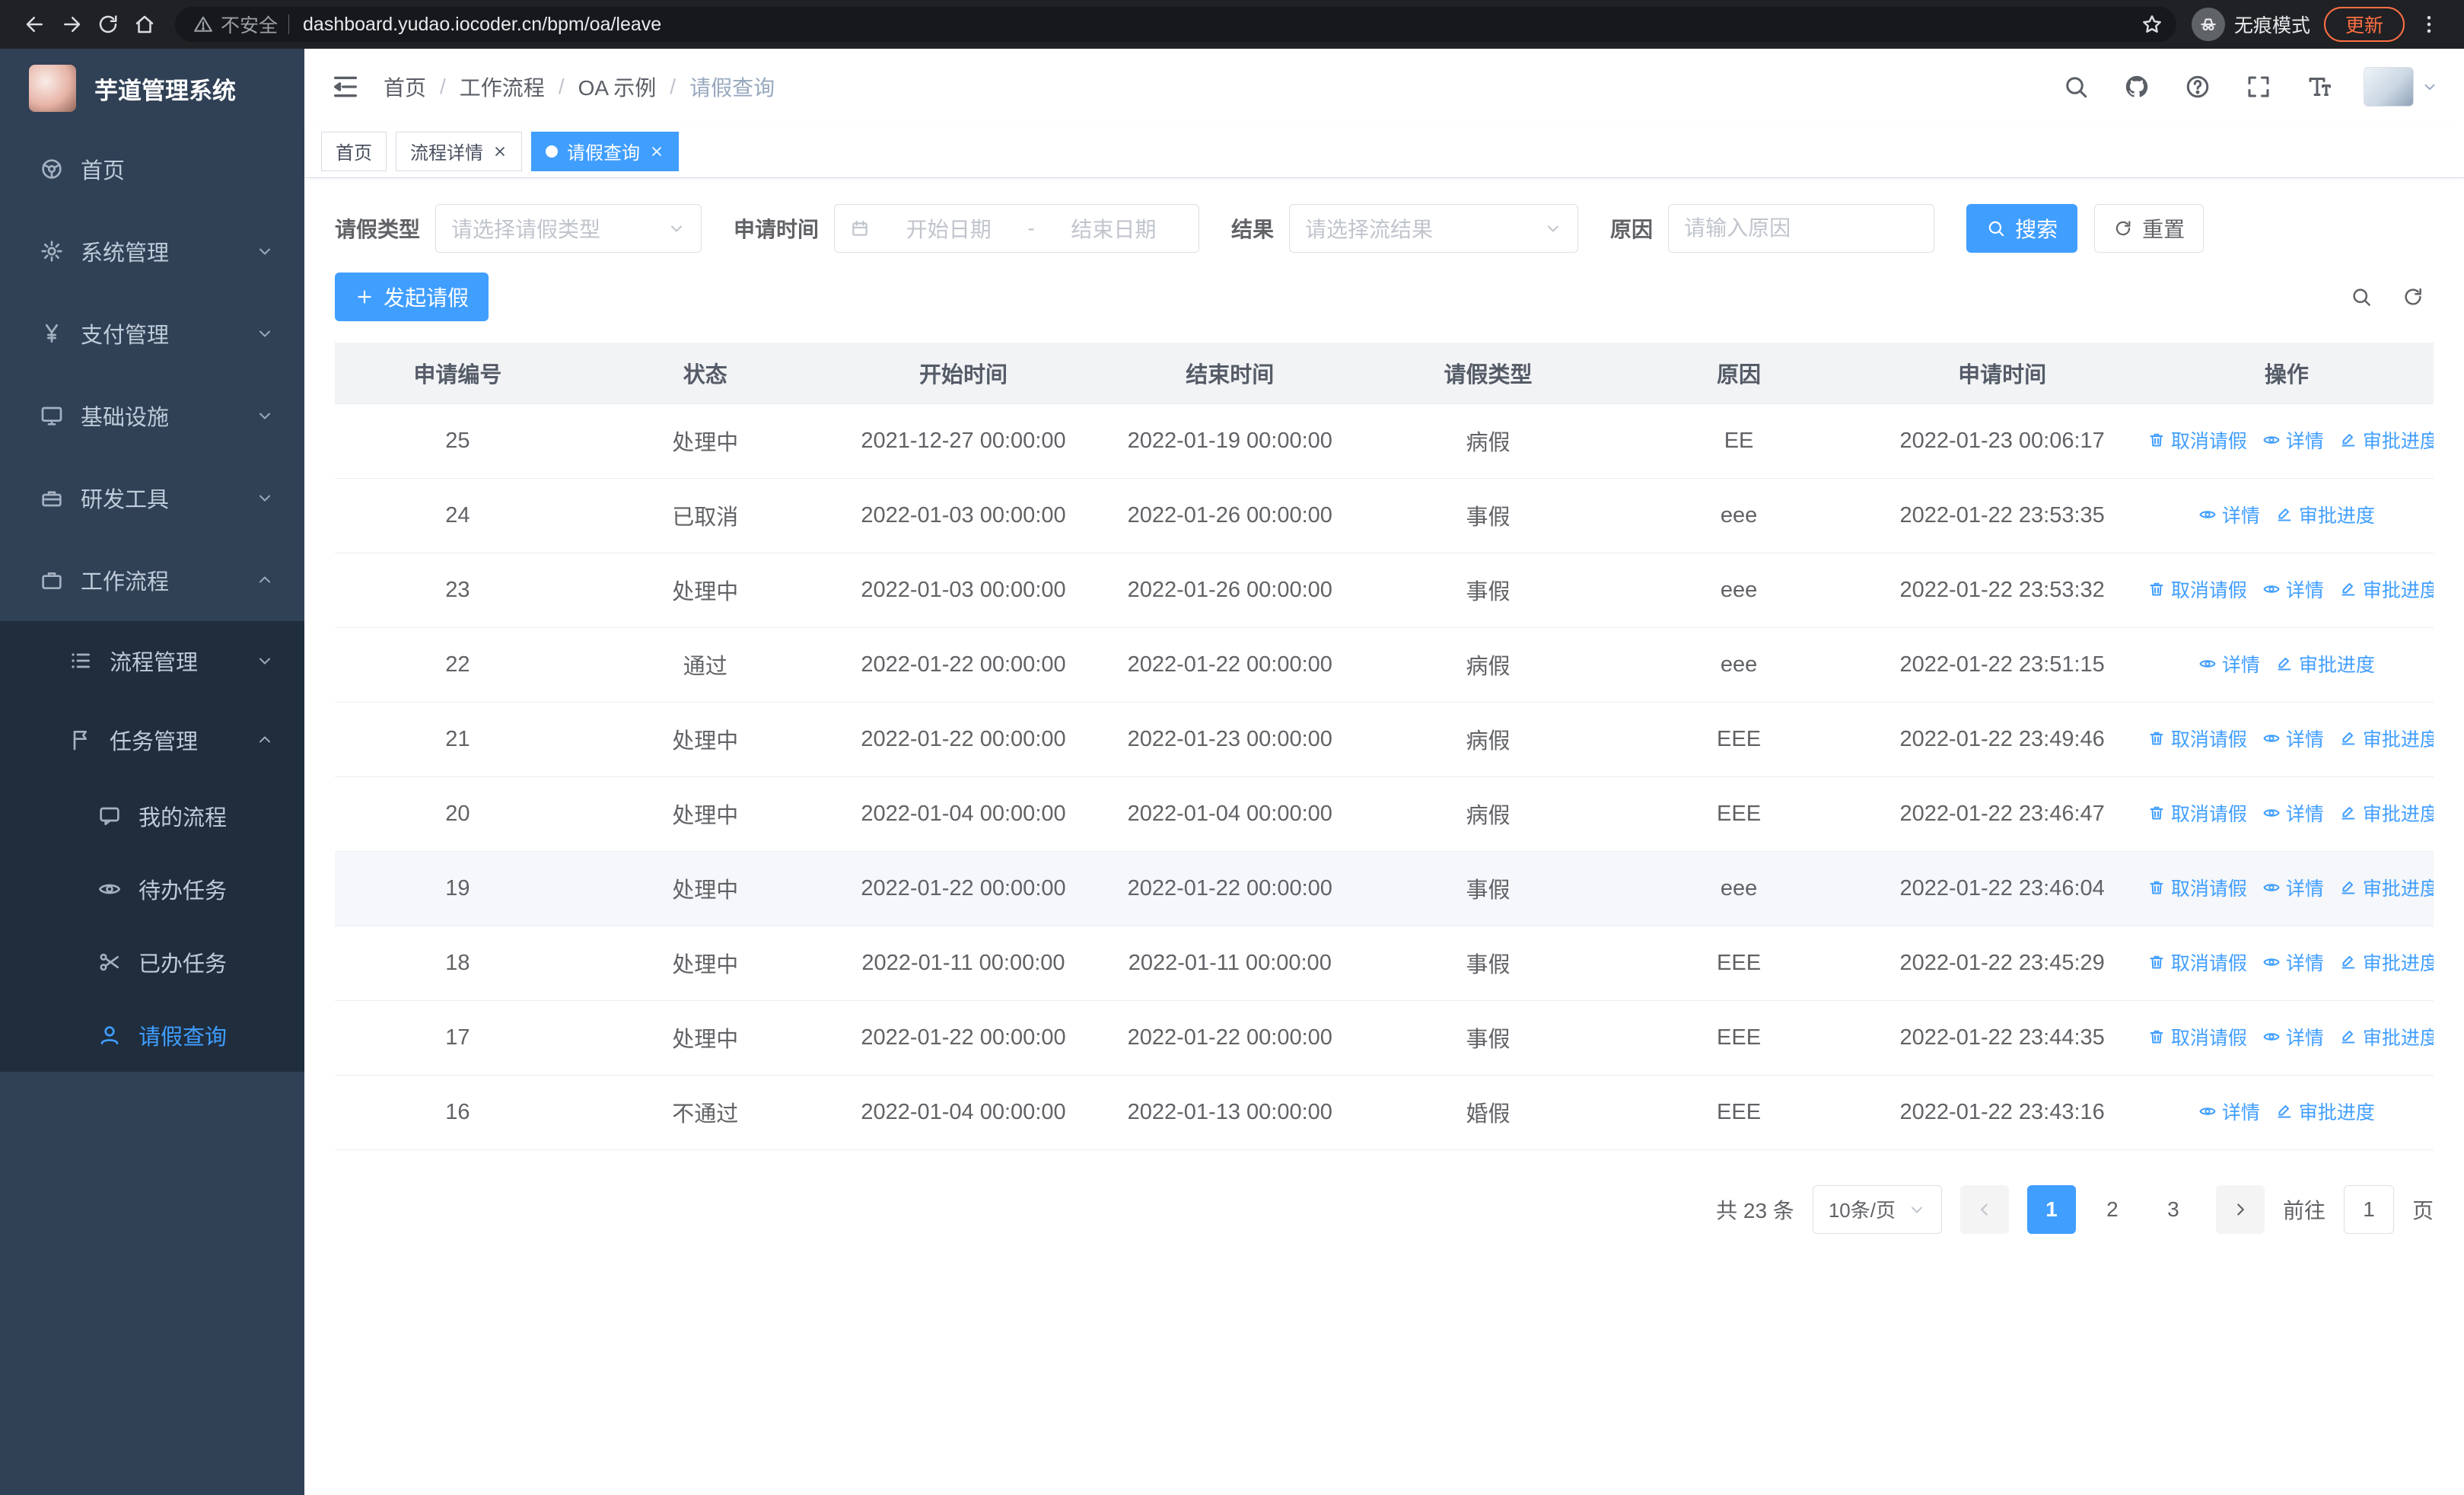 The width and height of the screenshot is (2464, 1495). What do you see at coordinates (2304, 964) in the screenshot?
I see `action-label: 详情` at bounding box center [2304, 964].